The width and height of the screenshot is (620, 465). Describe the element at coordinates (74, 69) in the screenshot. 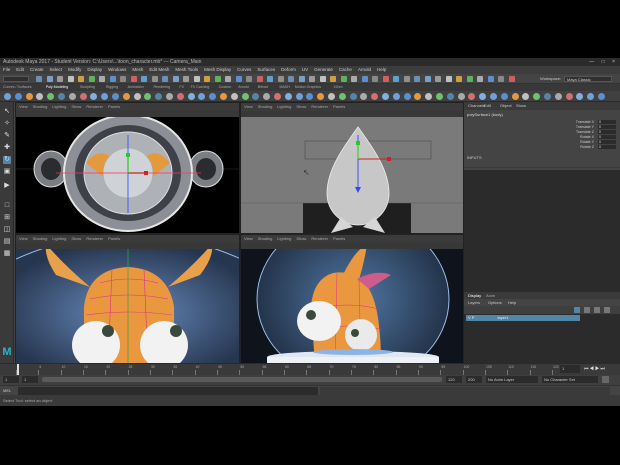

I see `menu-item-modify: Modify` at that location.